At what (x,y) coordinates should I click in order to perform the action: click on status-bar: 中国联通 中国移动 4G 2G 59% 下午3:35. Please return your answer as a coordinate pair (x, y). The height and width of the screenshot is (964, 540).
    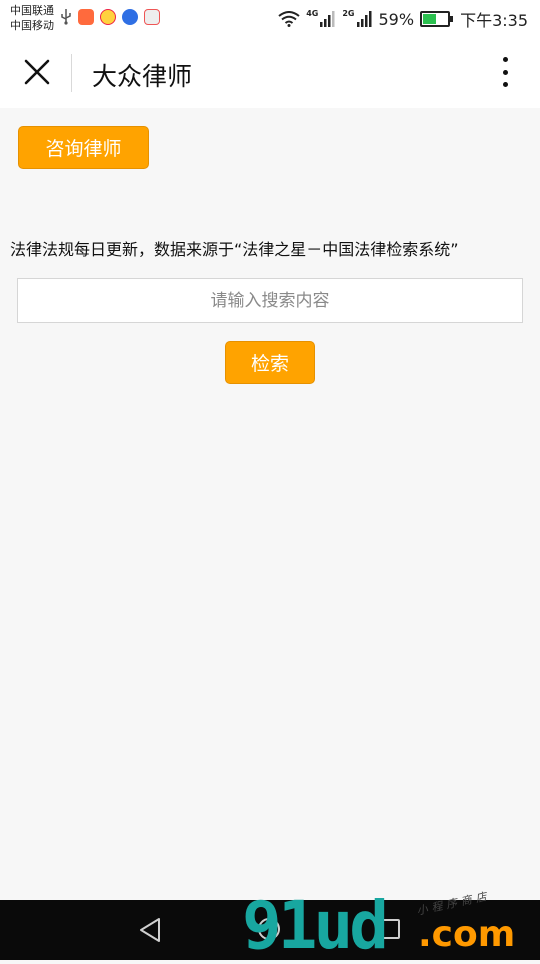
    Looking at the image, I should click on (270, 19).